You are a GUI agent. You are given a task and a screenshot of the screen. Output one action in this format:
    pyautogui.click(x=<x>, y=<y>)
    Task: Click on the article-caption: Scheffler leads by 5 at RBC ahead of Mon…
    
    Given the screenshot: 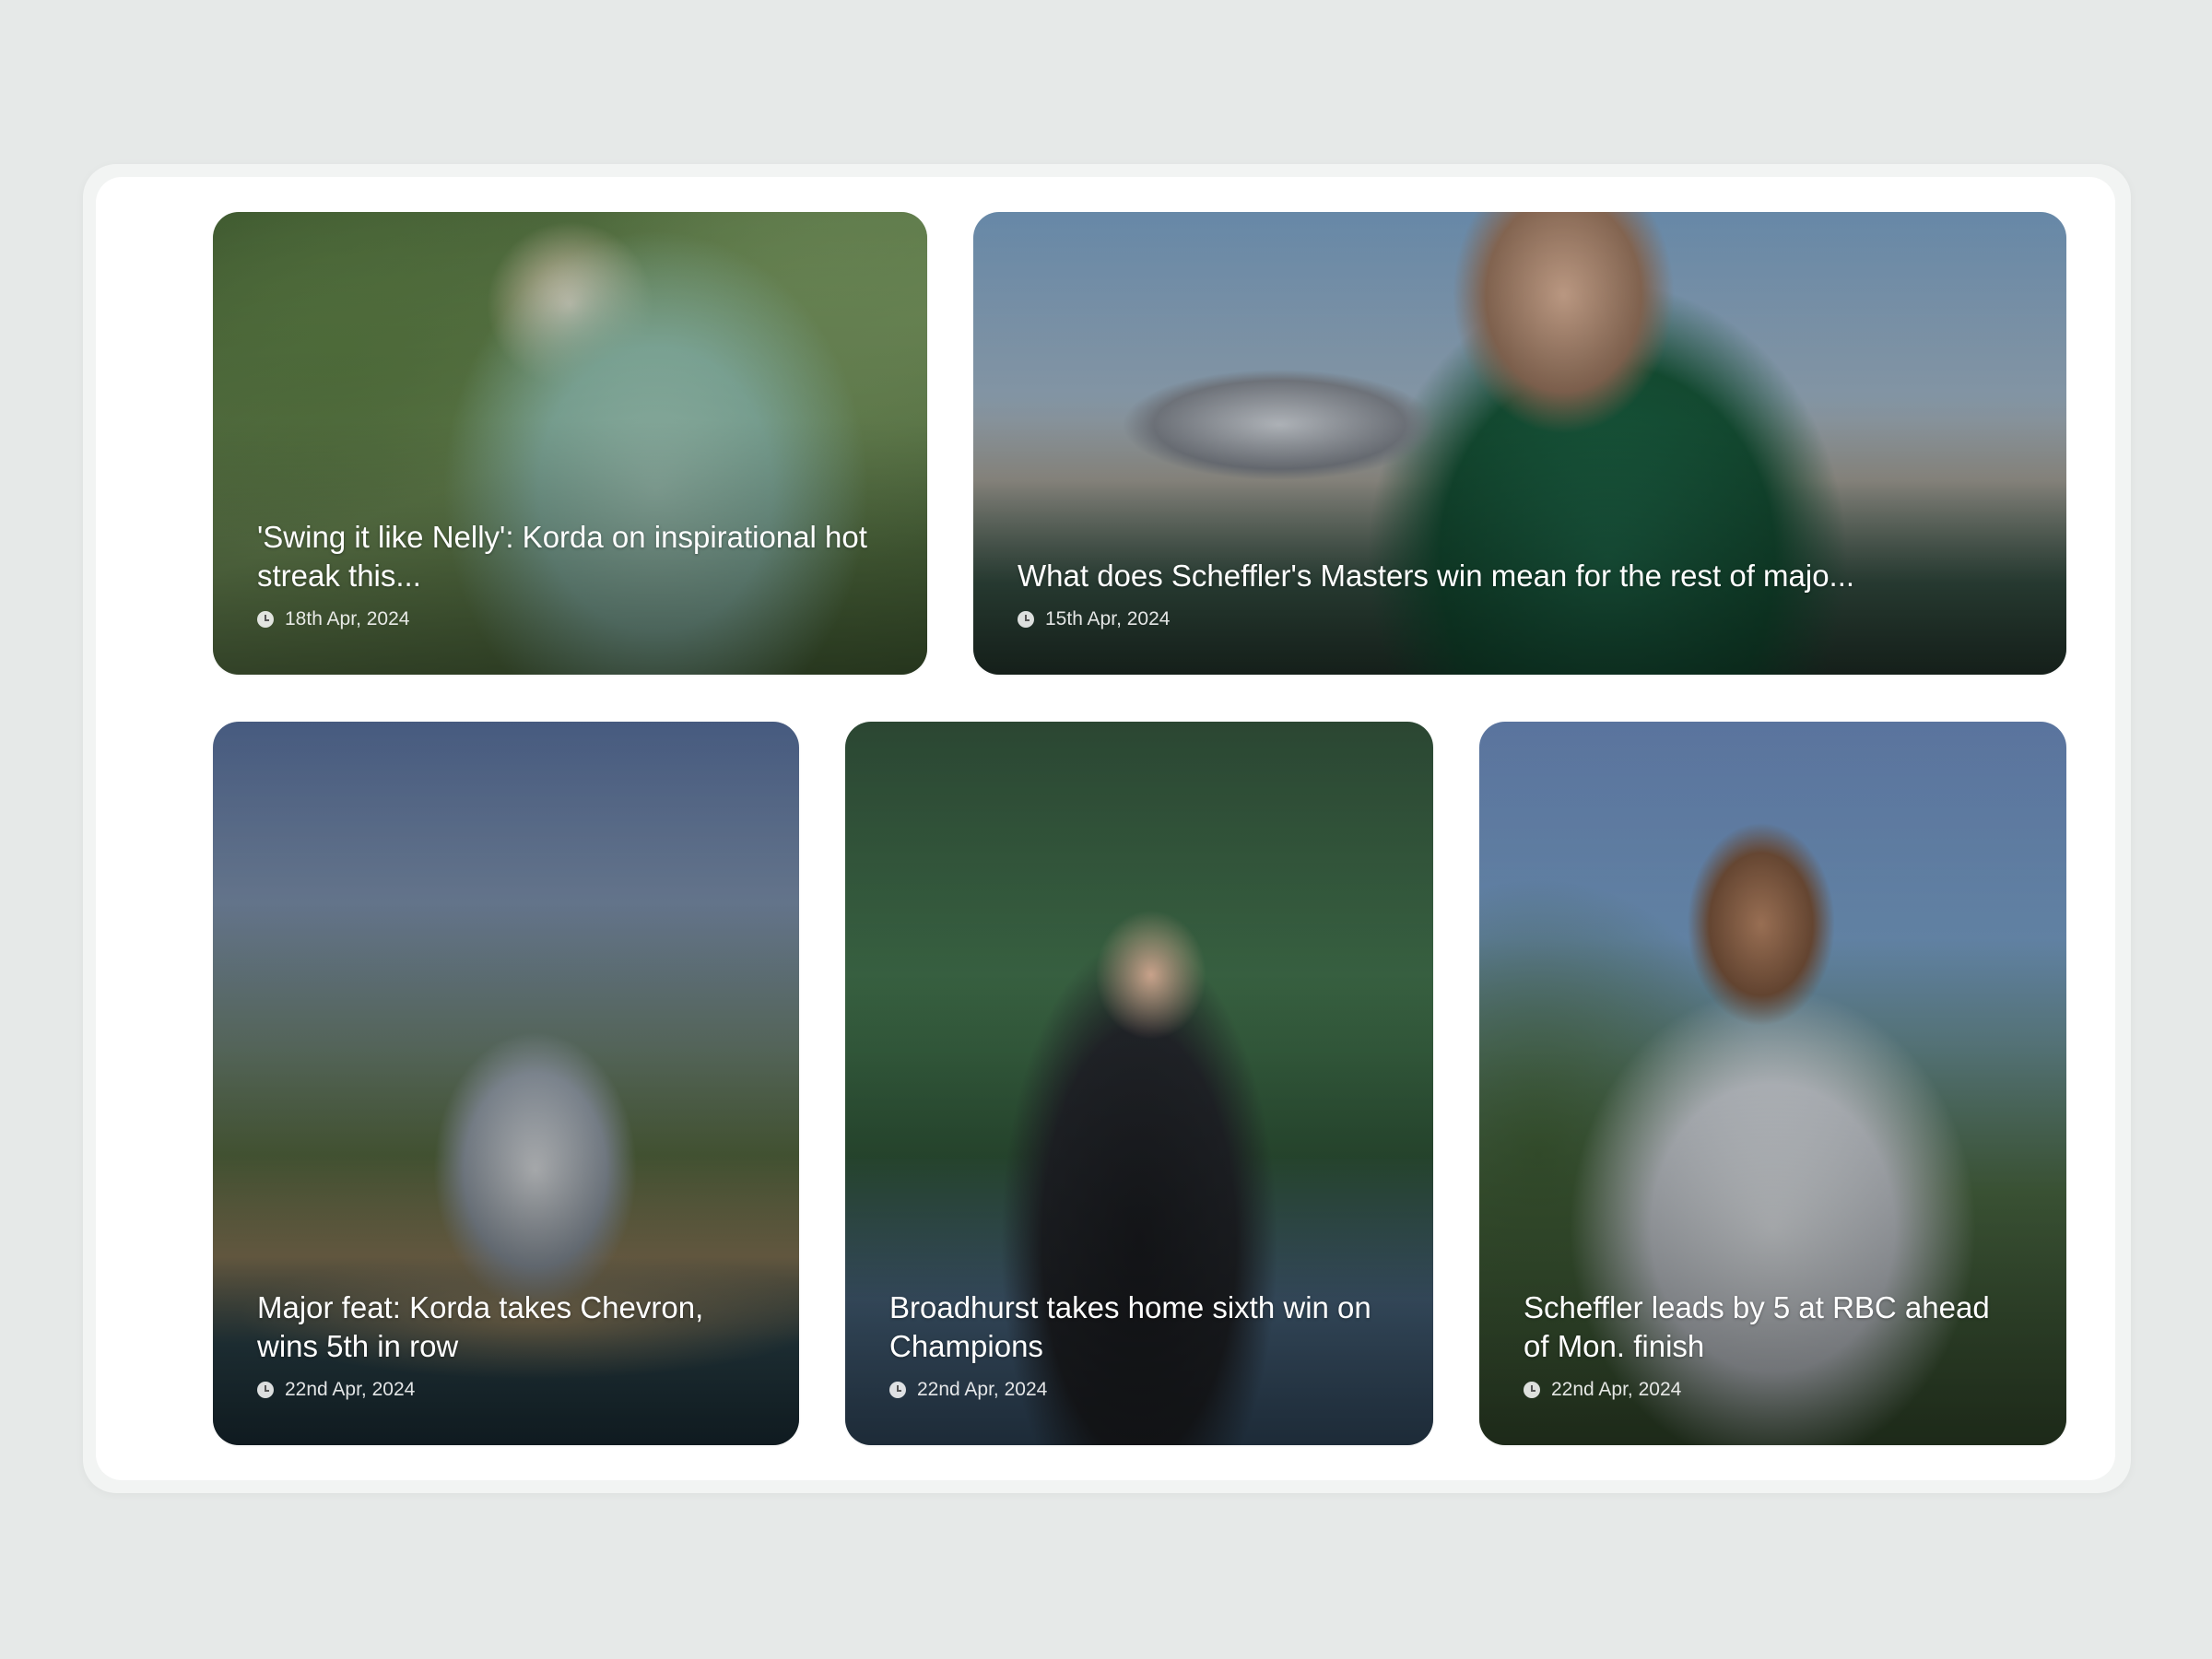 What is the action you would take?
    pyautogui.click(x=1773, y=1344)
    